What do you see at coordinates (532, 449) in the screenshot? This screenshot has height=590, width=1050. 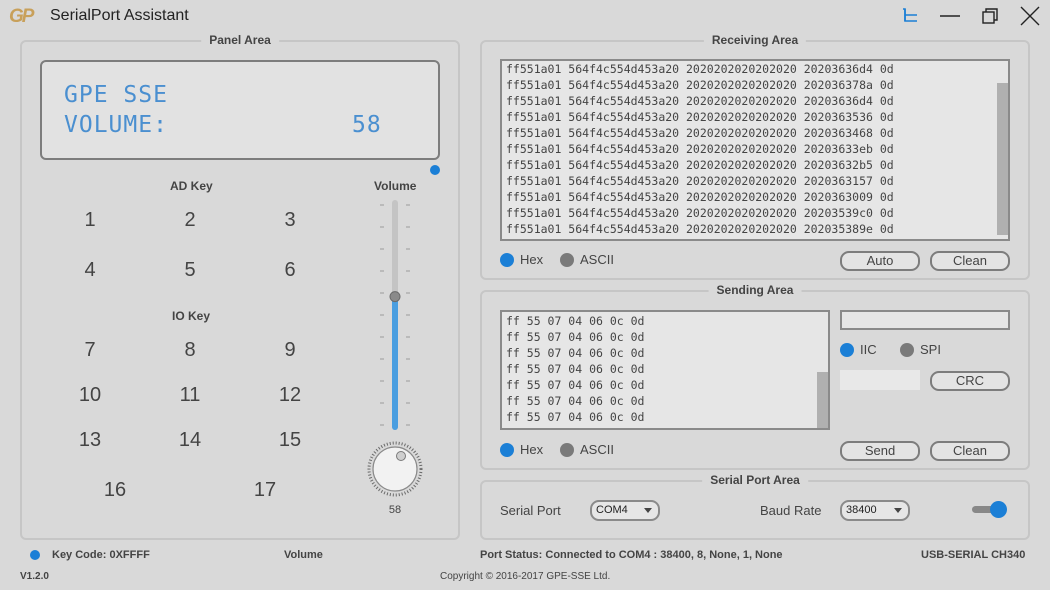 I see `send-hex-label: Hex` at bounding box center [532, 449].